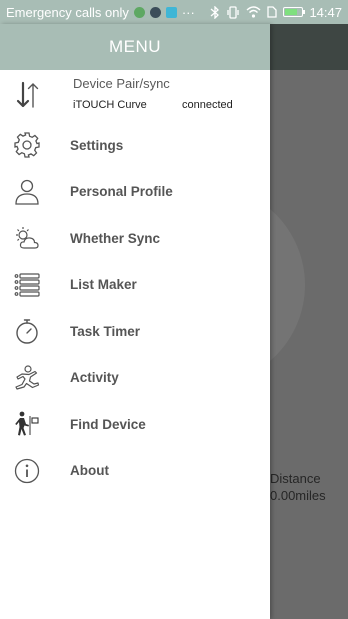  What do you see at coordinates (97, 145) in the screenshot?
I see `menu-item-label: Settings` at bounding box center [97, 145].